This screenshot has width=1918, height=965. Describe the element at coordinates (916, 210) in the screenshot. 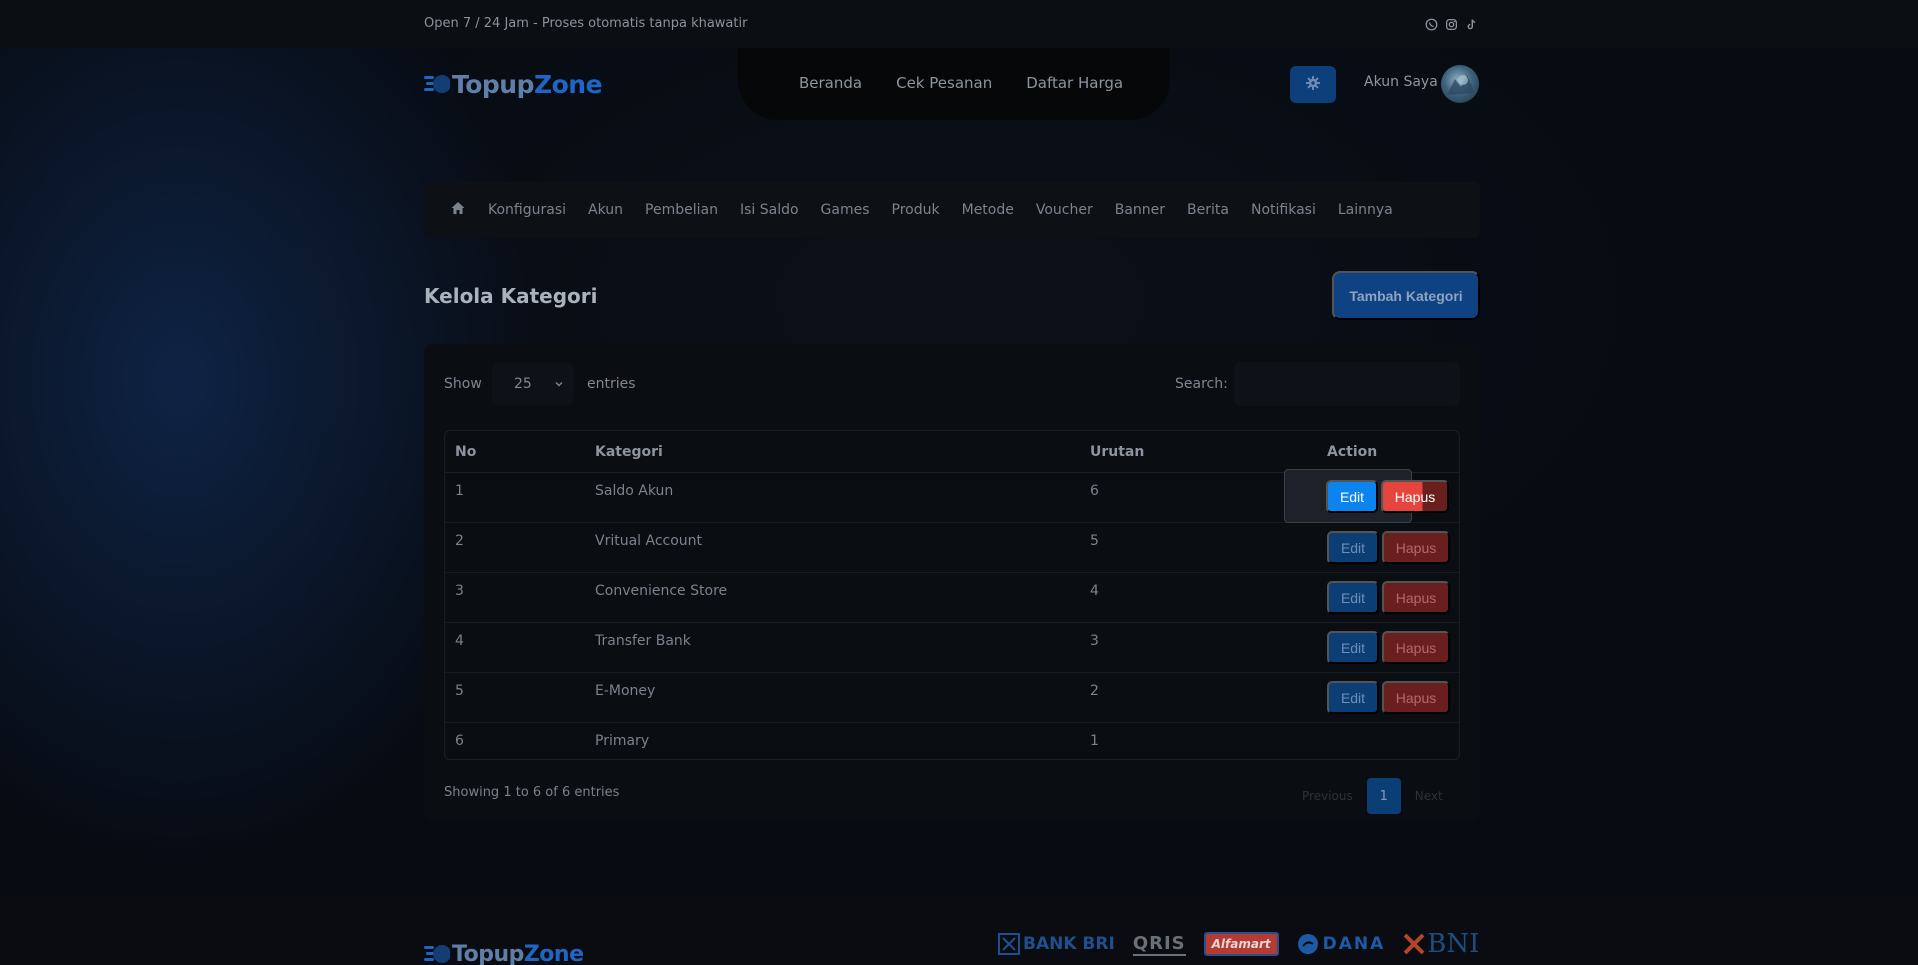

I see `menu-item-produk: Produk` at that location.